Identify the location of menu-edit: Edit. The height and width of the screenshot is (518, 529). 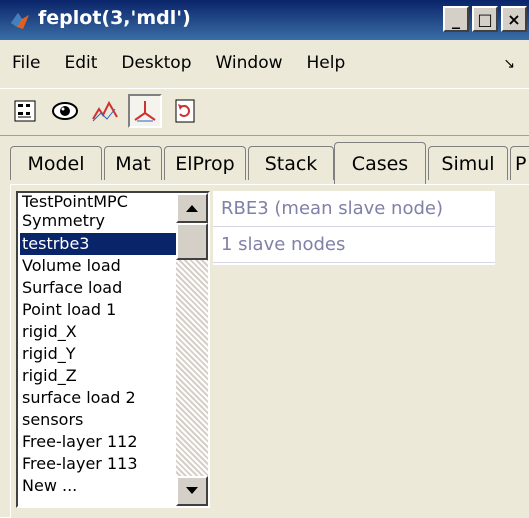
(80, 63).